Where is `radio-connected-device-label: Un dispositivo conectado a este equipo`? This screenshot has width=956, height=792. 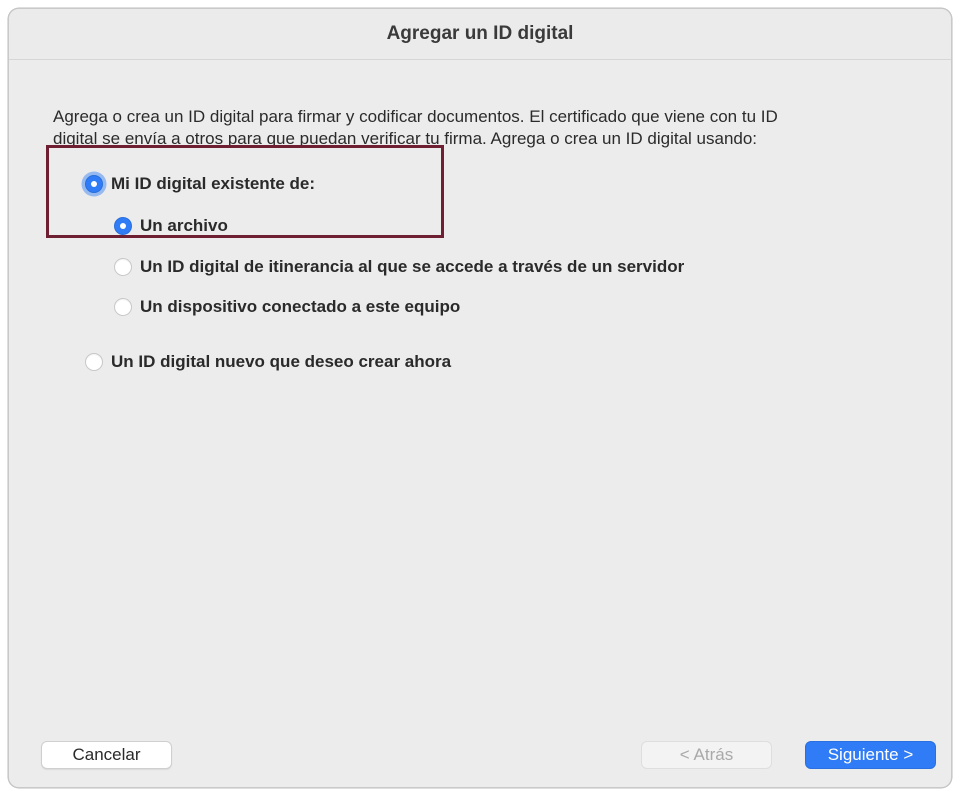
radio-connected-device-label: Un dispositivo conectado a este equipo is located at coordinates (300, 306).